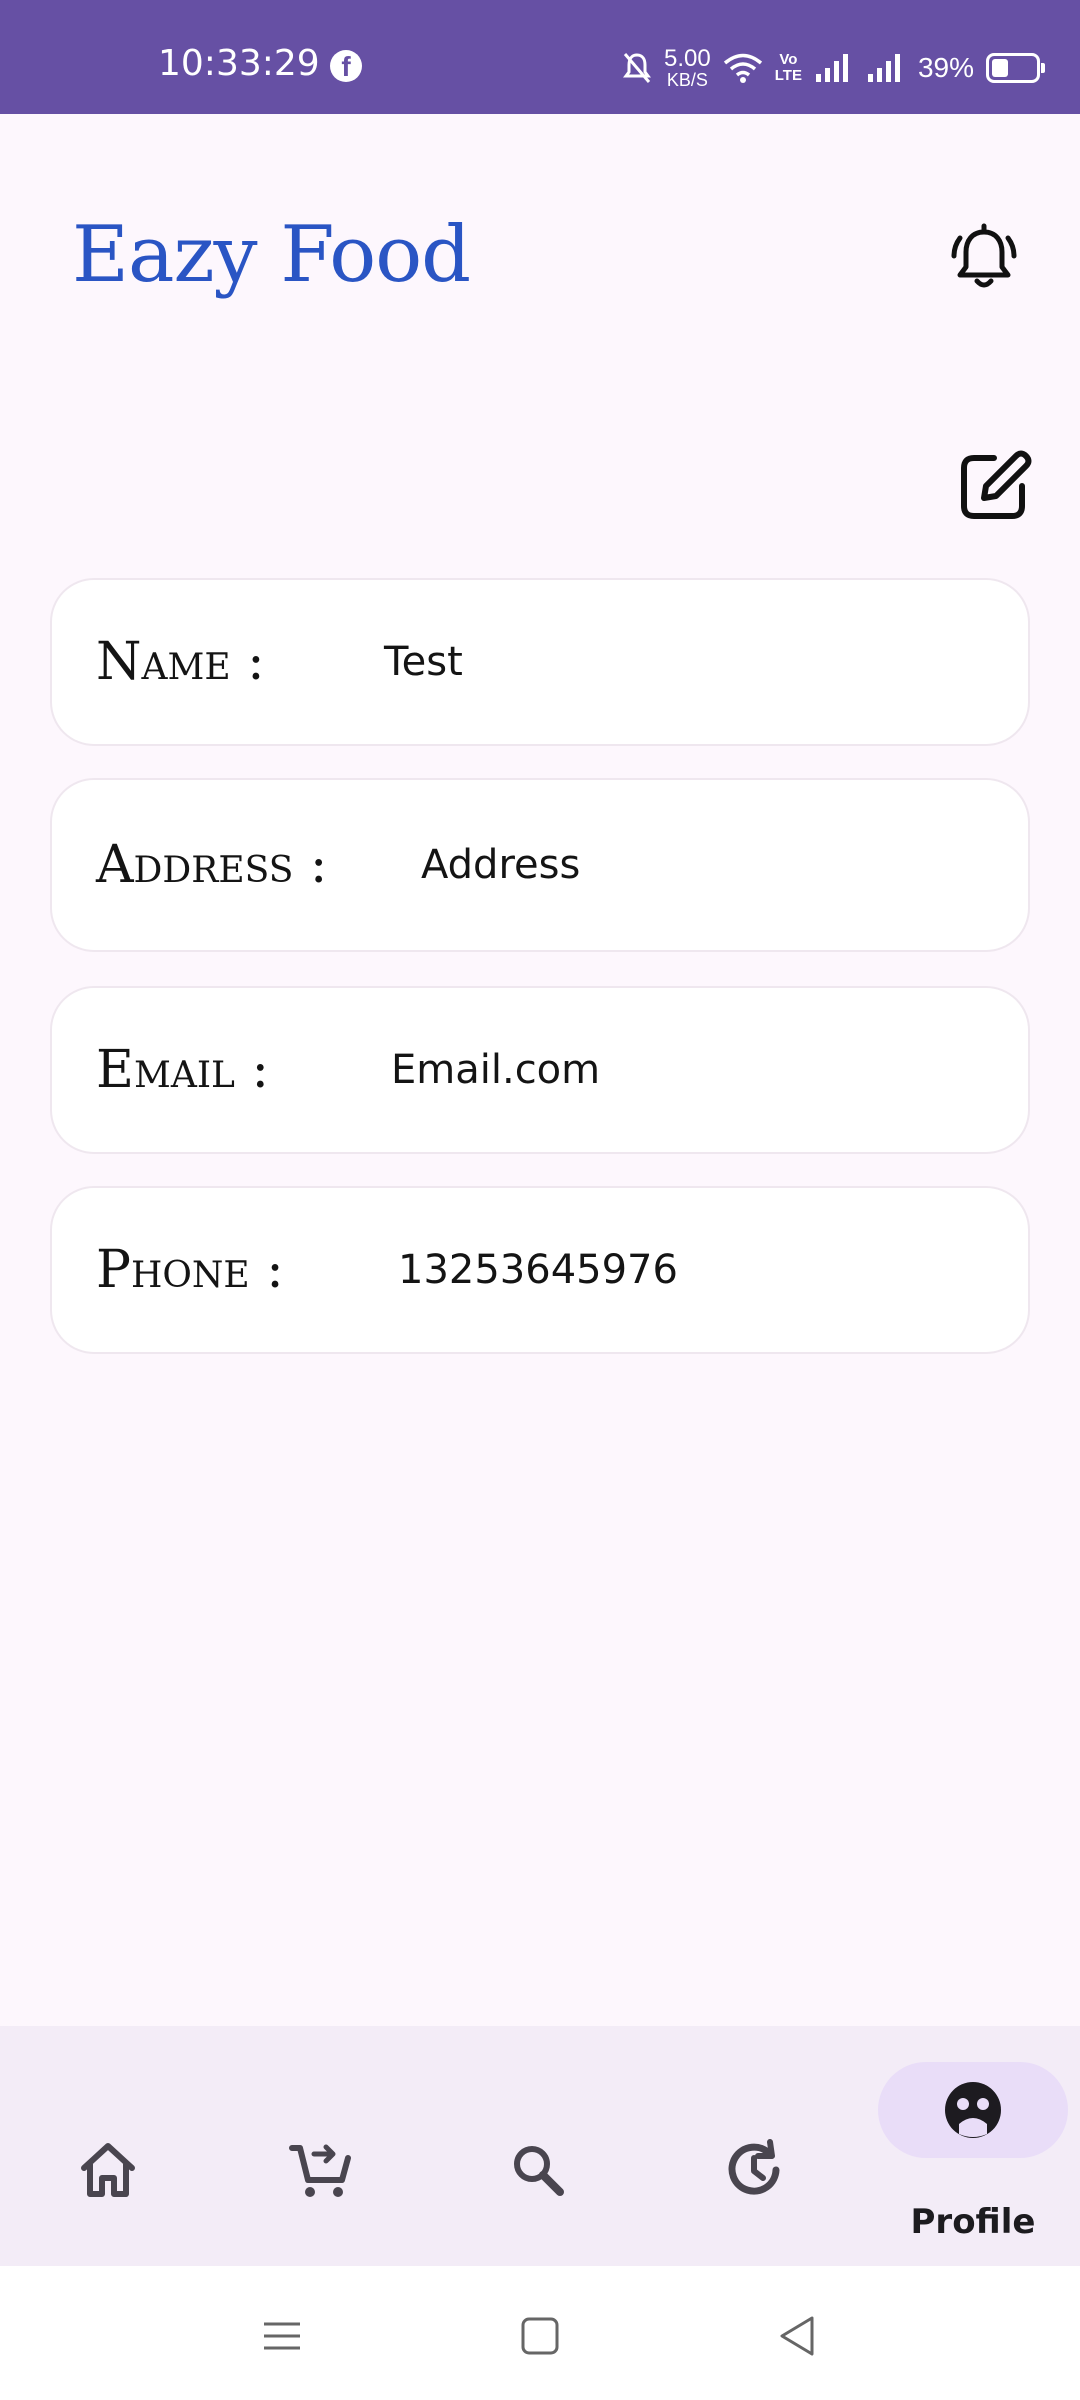 The width and height of the screenshot is (1080, 2400). What do you see at coordinates (742, 68) in the screenshot?
I see `wifi-icon` at bounding box center [742, 68].